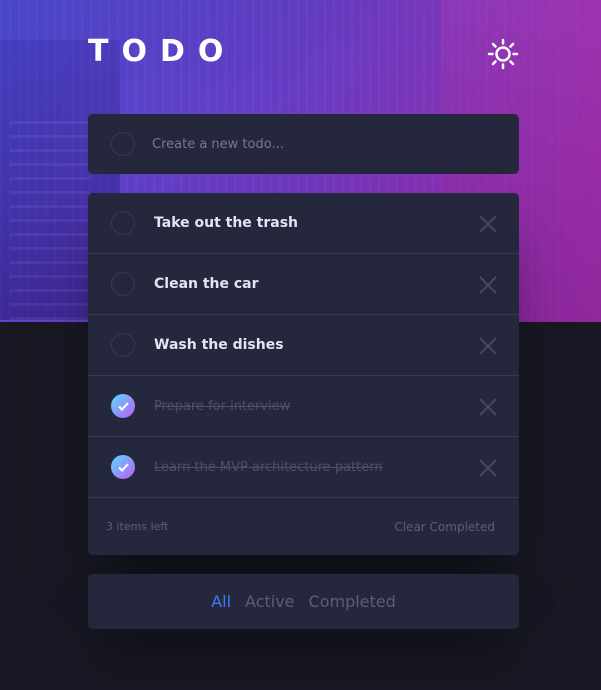 This screenshot has height=690, width=601. Describe the element at coordinates (50, 220) in the screenshot. I see `background-shade` at that location.